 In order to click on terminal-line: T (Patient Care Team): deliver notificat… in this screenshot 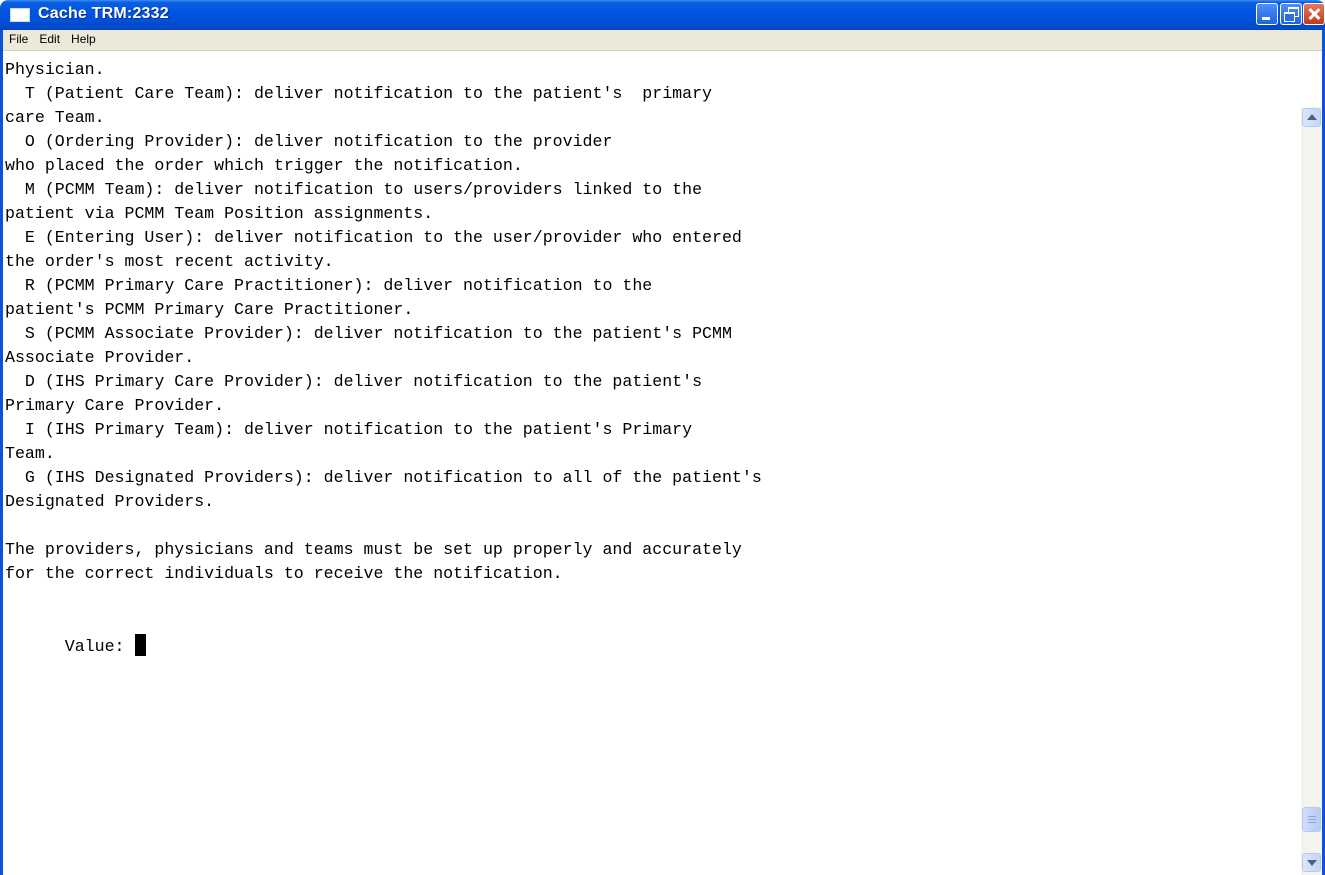, I will do `click(359, 93)`.